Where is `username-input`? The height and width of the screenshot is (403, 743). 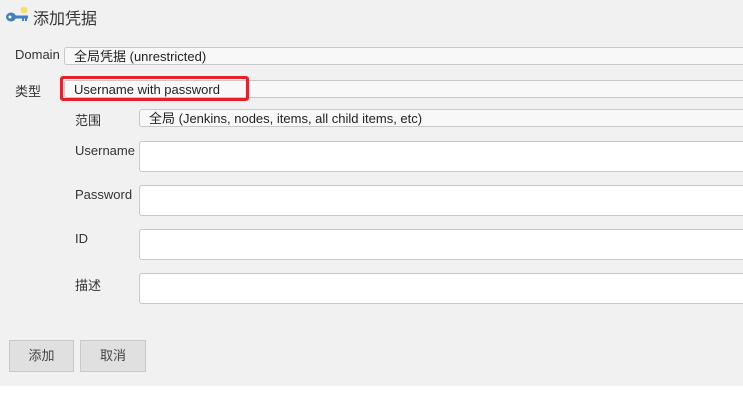
username-input is located at coordinates (441, 156).